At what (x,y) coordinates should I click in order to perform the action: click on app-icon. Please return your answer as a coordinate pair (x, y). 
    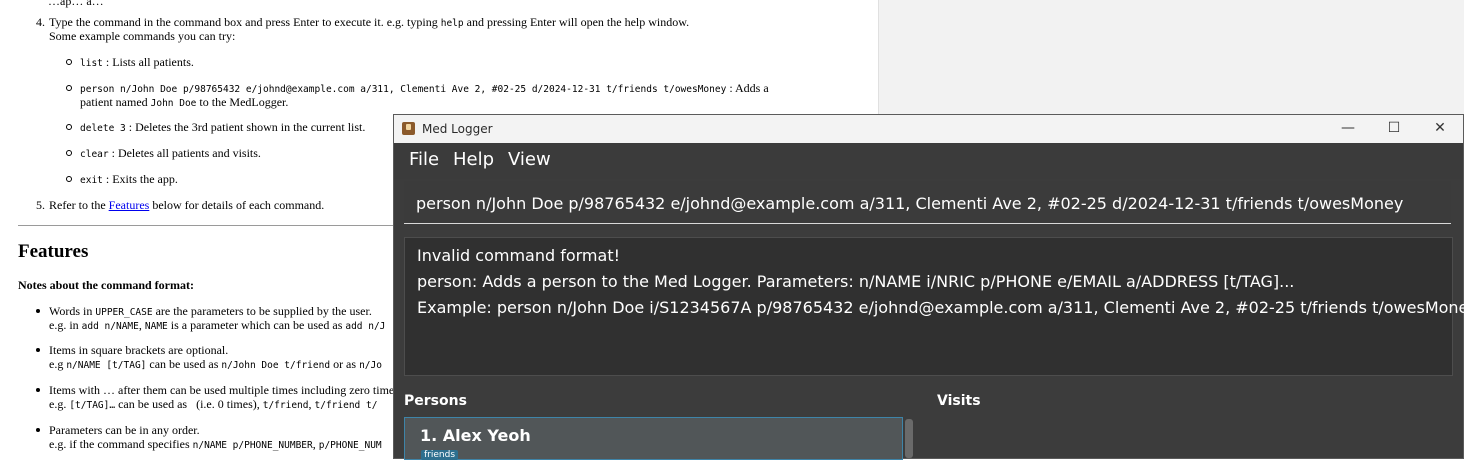
    Looking at the image, I should click on (408, 128).